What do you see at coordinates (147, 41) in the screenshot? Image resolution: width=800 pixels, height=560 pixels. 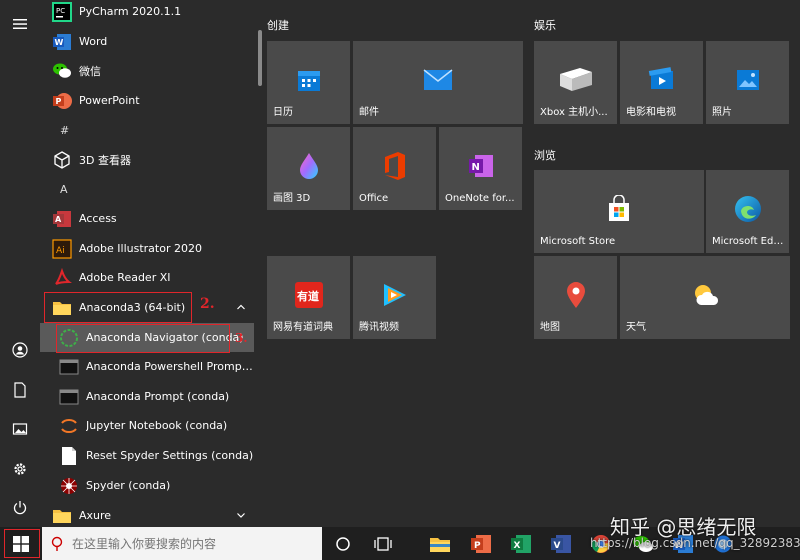 I see `app-word: W Word` at bounding box center [147, 41].